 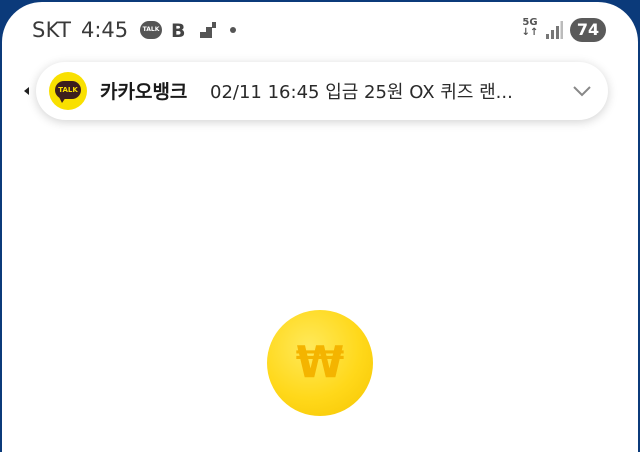 I want to click on won-symbol: ₩, so click(x=320, y=362).